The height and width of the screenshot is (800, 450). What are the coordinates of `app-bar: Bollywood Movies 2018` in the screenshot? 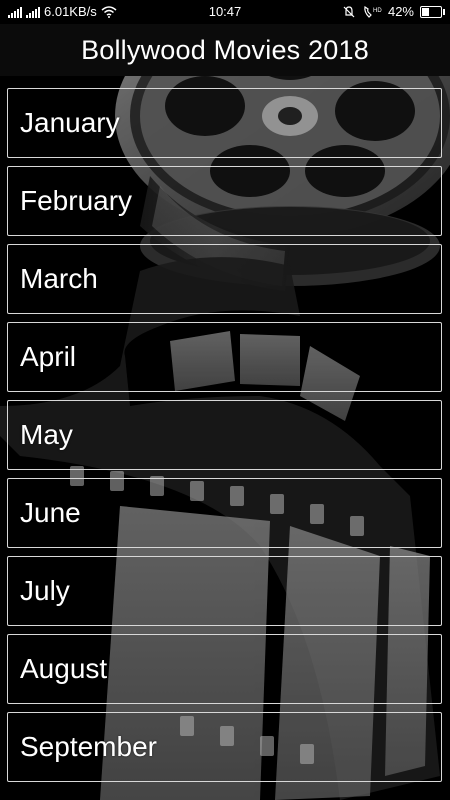 It's located at (225, 50).